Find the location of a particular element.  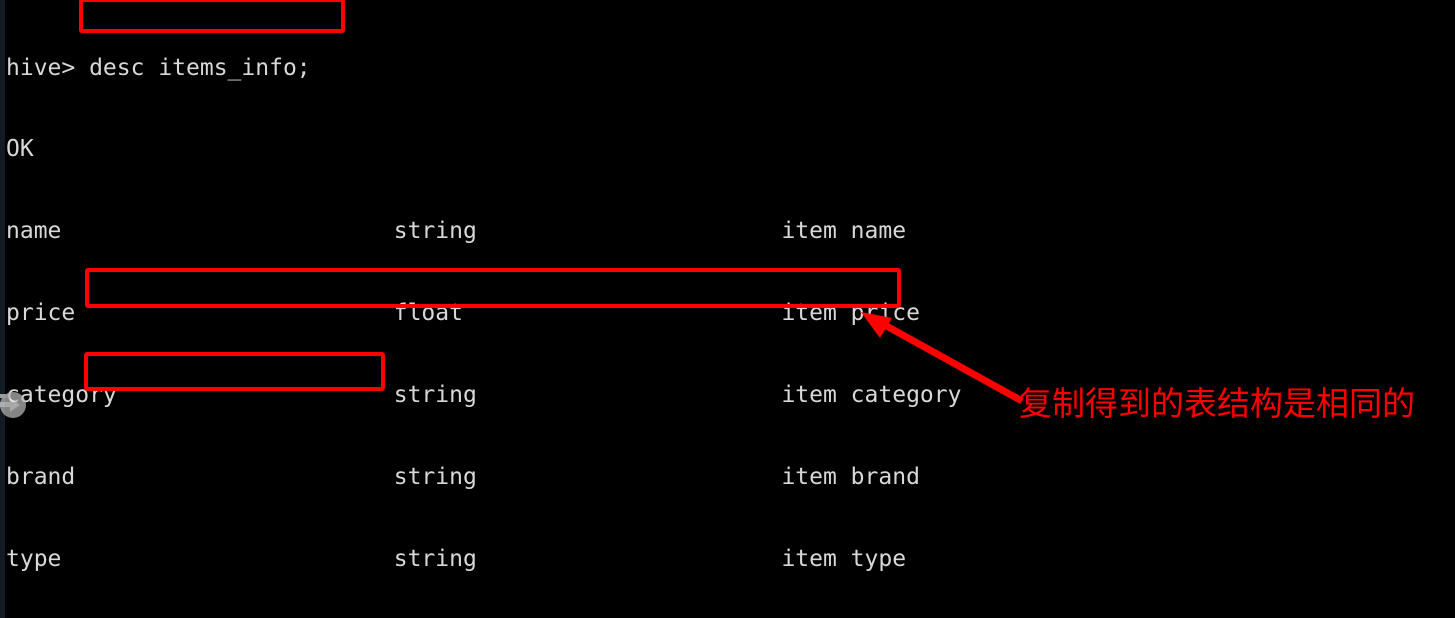

highlight-box-create-table-like is located at coordinates (493, 288).